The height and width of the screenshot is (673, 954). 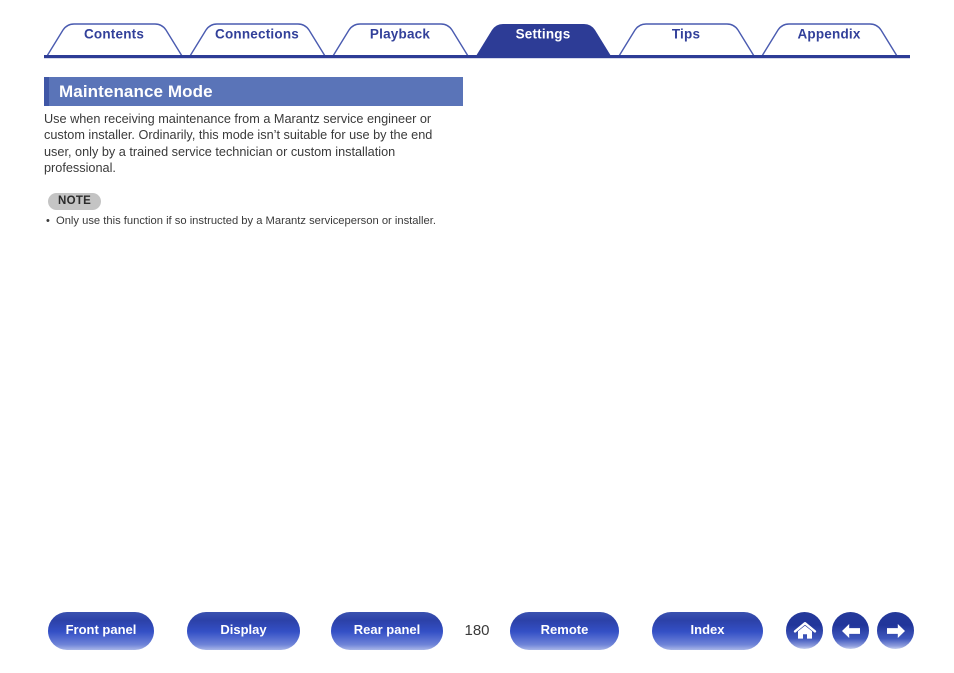 I want to click on front-panel-button: Front panel, so click(x=101, y=631).